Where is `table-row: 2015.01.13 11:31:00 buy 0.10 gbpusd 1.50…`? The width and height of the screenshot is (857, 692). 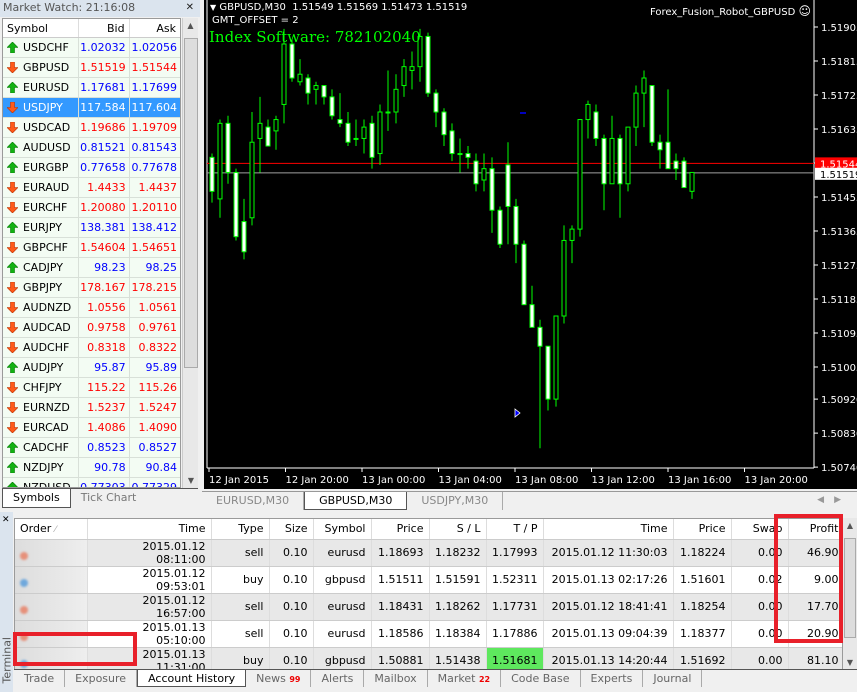 table-row: 2015.01.13 11:31:00 buy 0.10 gbpusd 1.50… is located at coordinates (428, 658).